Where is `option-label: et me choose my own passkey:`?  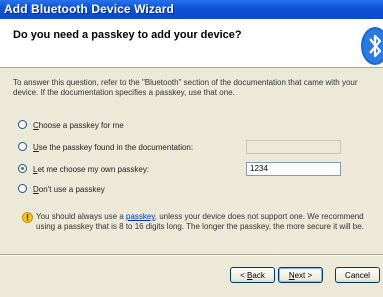 option-label: et me choose my own passkey: is located at coordinates (93, 169).